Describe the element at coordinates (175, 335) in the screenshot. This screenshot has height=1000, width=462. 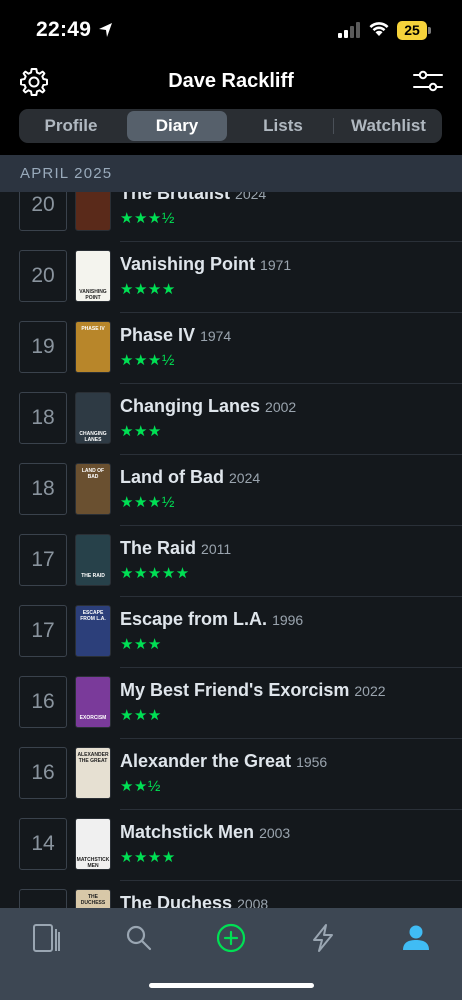
I see `film-title: Phase IV 1974` at that location.